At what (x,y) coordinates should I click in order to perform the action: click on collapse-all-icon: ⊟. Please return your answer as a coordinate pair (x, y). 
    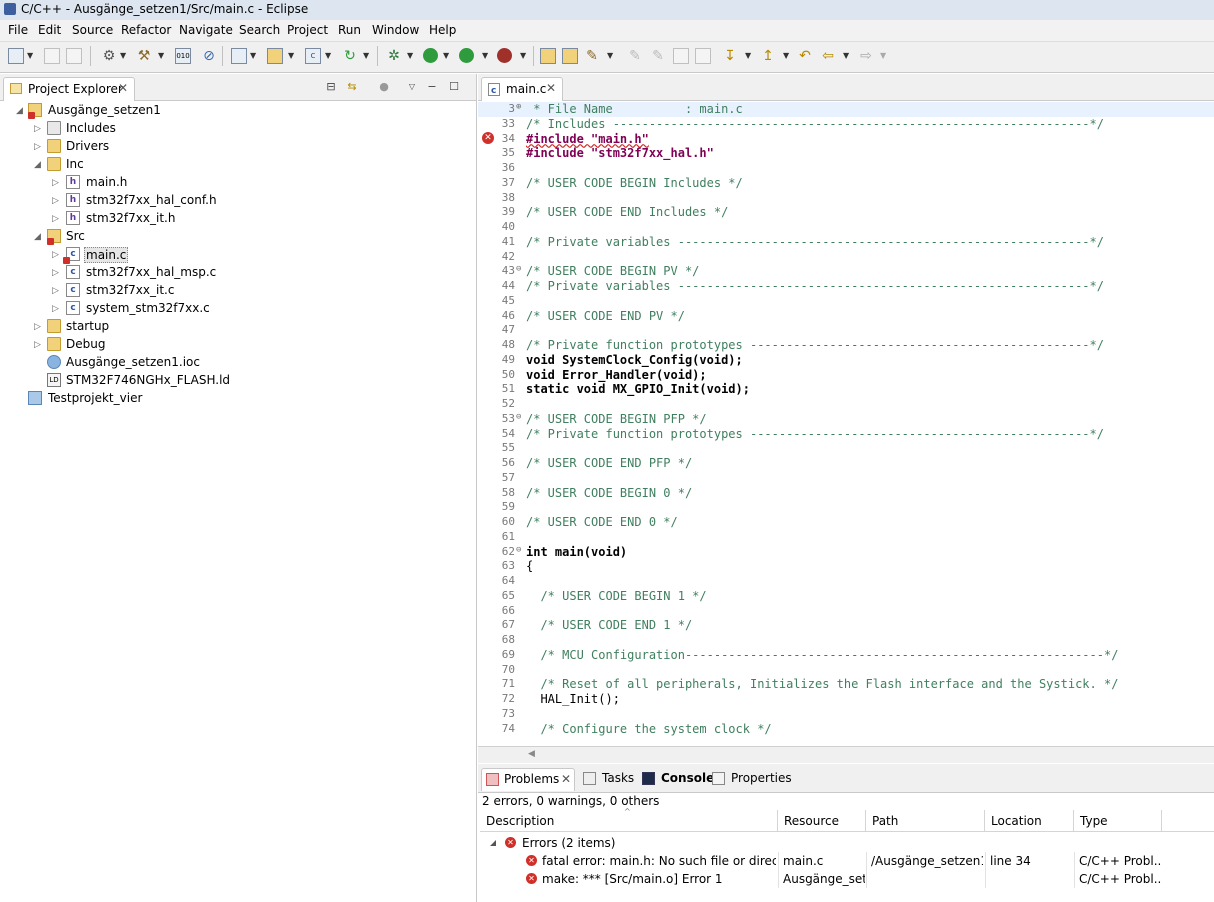
    Looking at the image, I should click on (331, 87).